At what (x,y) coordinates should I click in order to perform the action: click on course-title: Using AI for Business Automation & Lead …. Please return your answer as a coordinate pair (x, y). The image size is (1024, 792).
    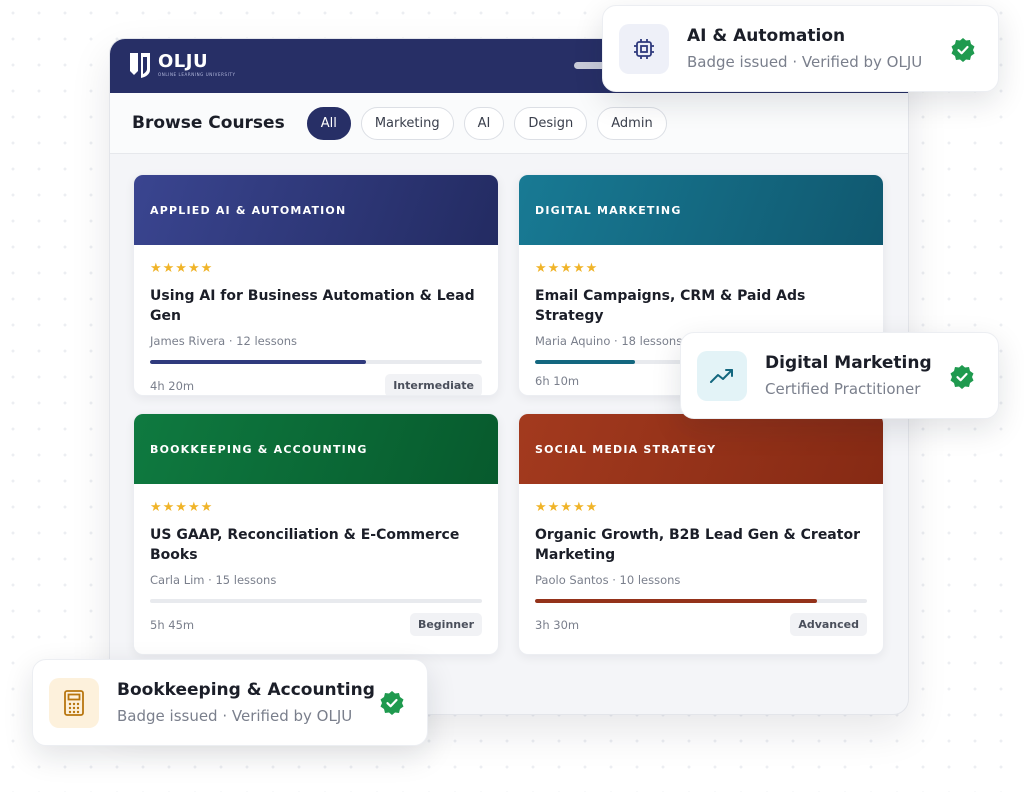
    Looking at the image, I should click on (312, 306).